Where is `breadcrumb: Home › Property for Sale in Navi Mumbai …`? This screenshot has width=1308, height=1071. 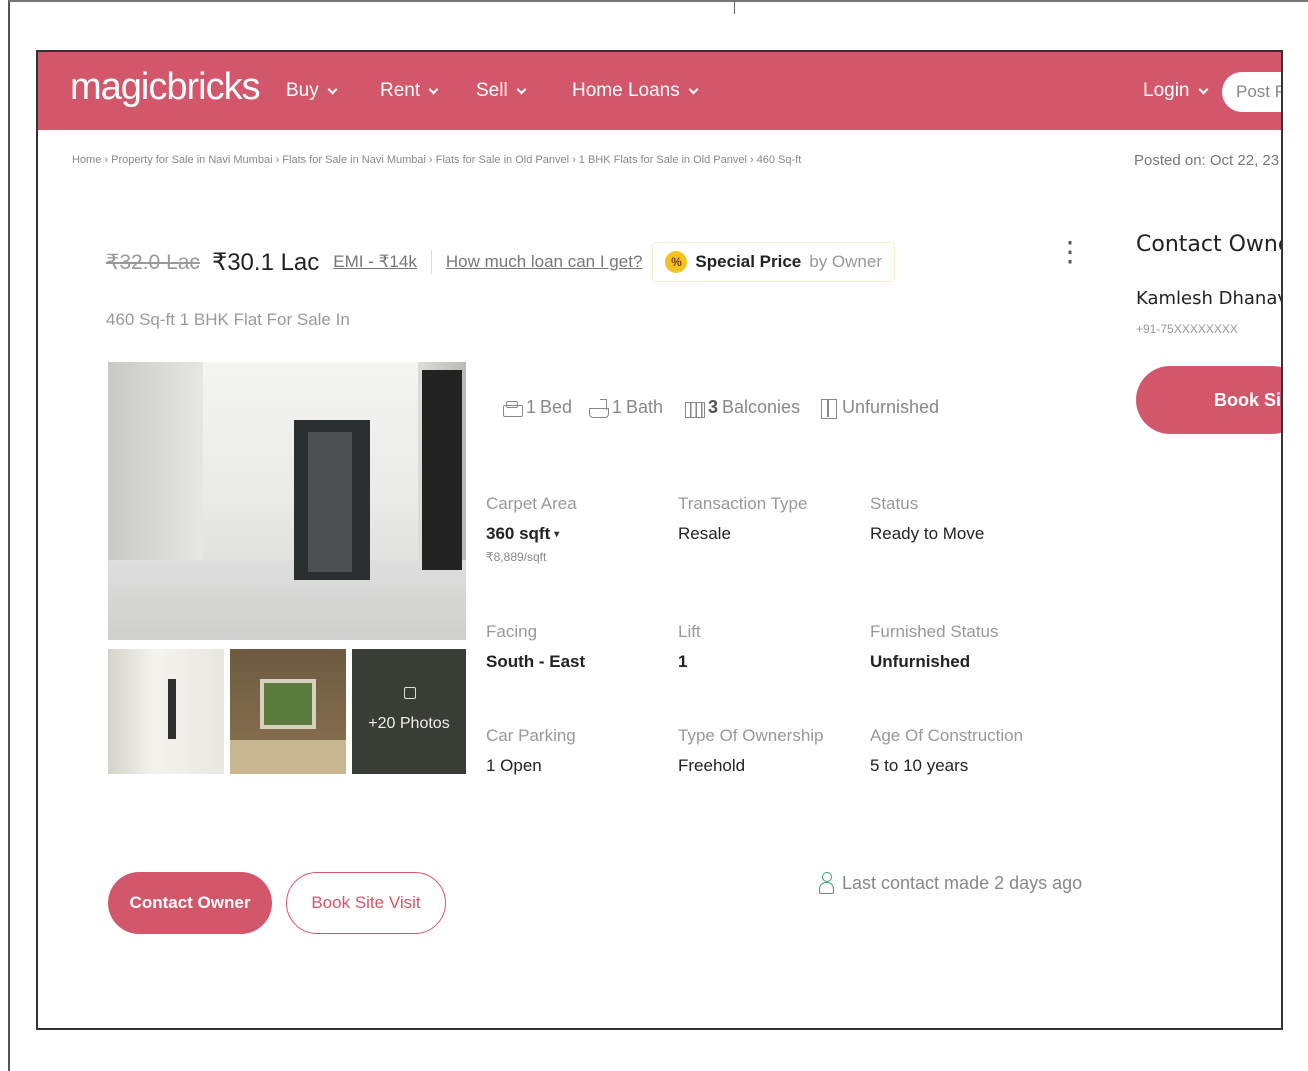
breadcrumb: Home › Property for Sale in Navi Mumbai … is located at coordinates (436, 160).